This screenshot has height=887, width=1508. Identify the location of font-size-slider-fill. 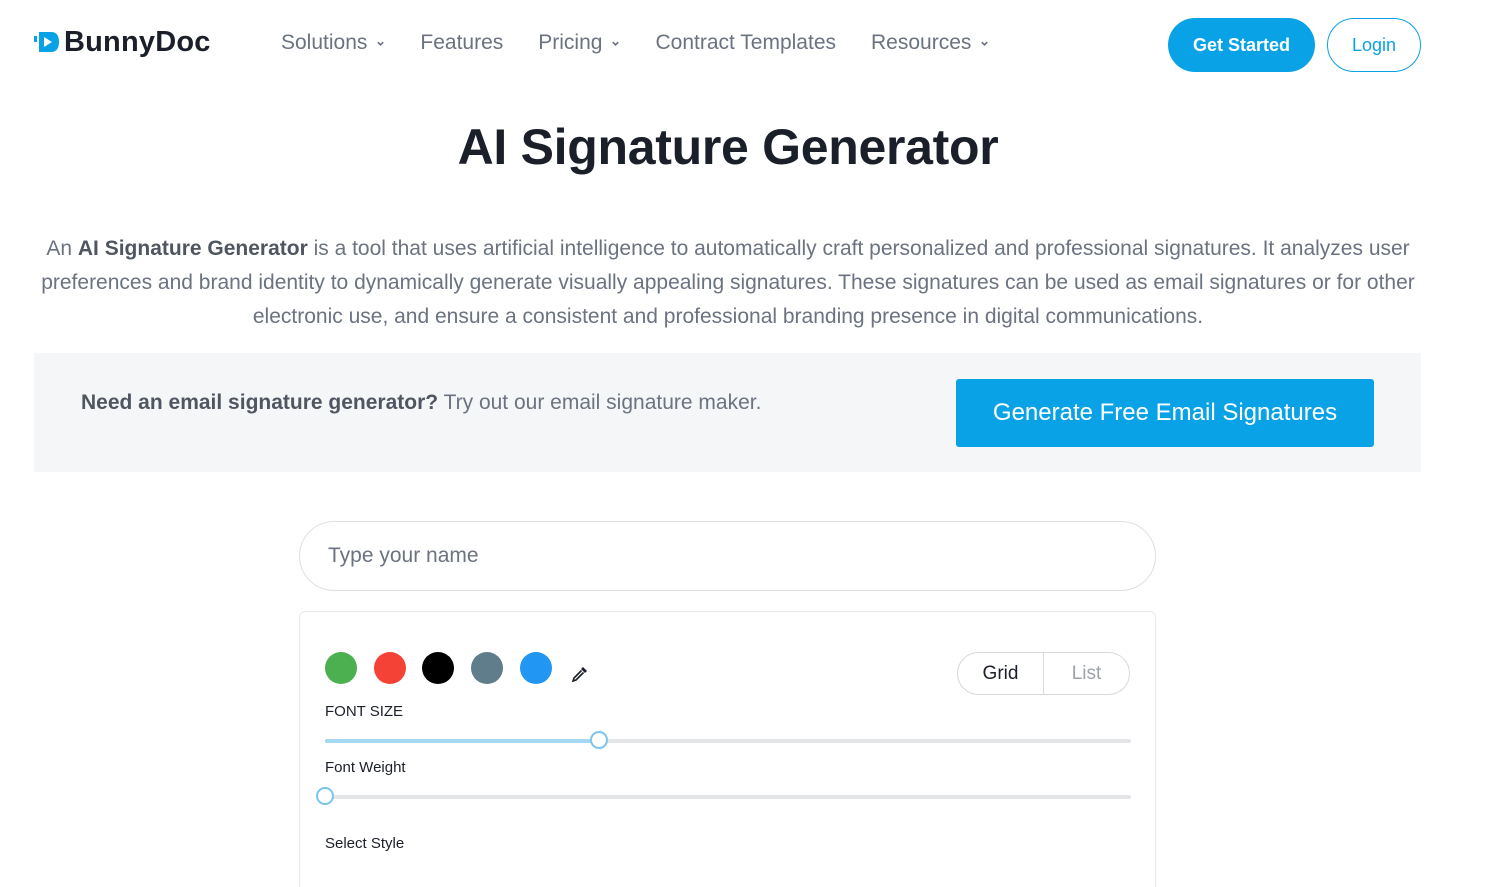
(462, 741).